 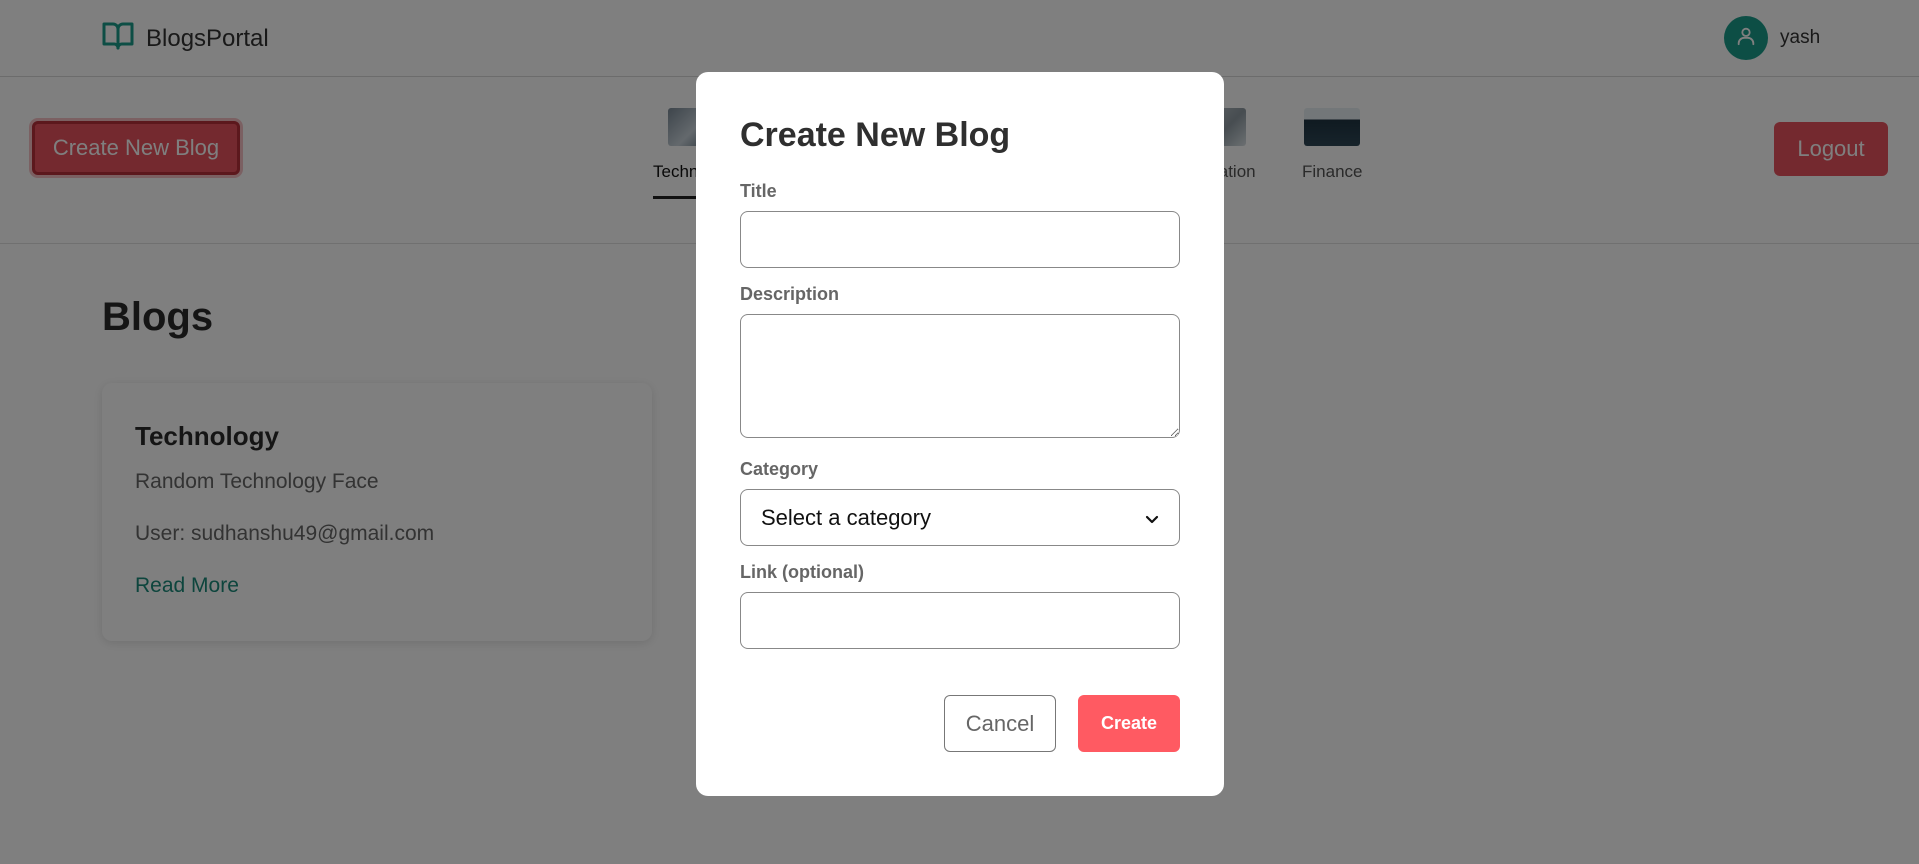 I want to click on chevron-down-icon, so click(x=1152, y=518).